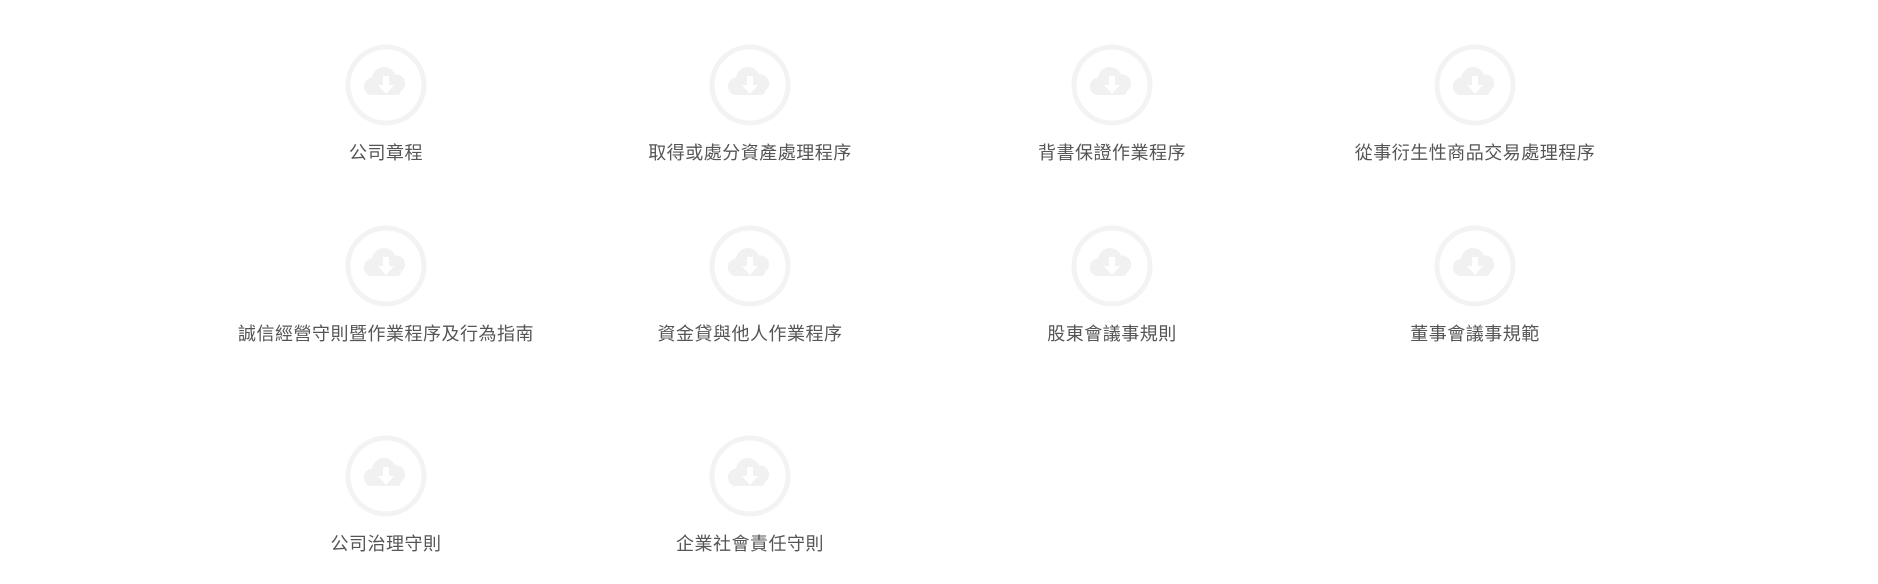  I want to click on document-label: 企業社會責任守則, so click(750, 544).